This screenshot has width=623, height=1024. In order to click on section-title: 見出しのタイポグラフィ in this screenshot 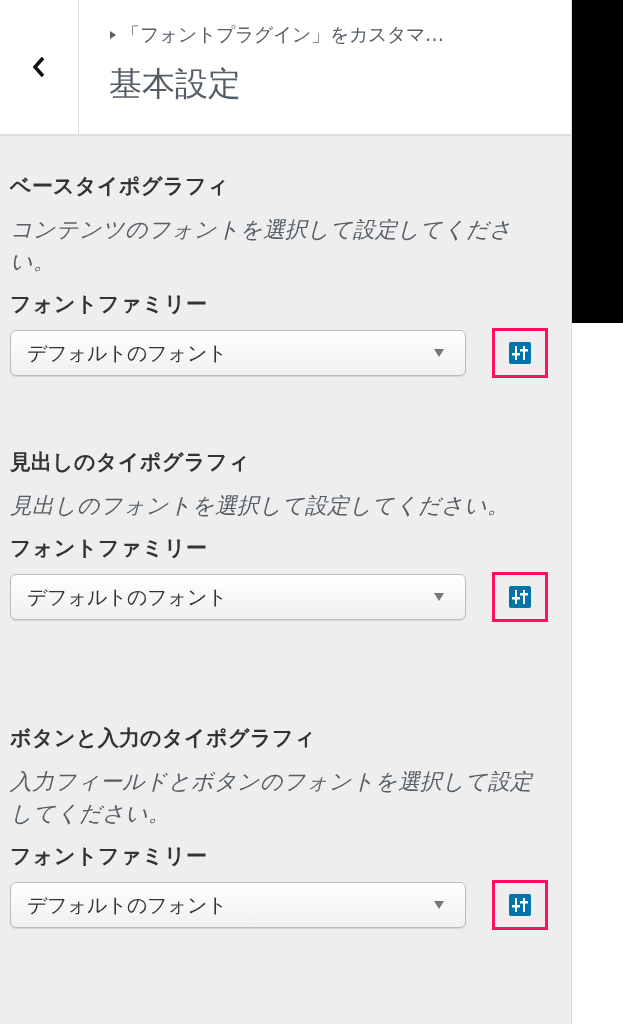, I will do `click(130, 462)`.